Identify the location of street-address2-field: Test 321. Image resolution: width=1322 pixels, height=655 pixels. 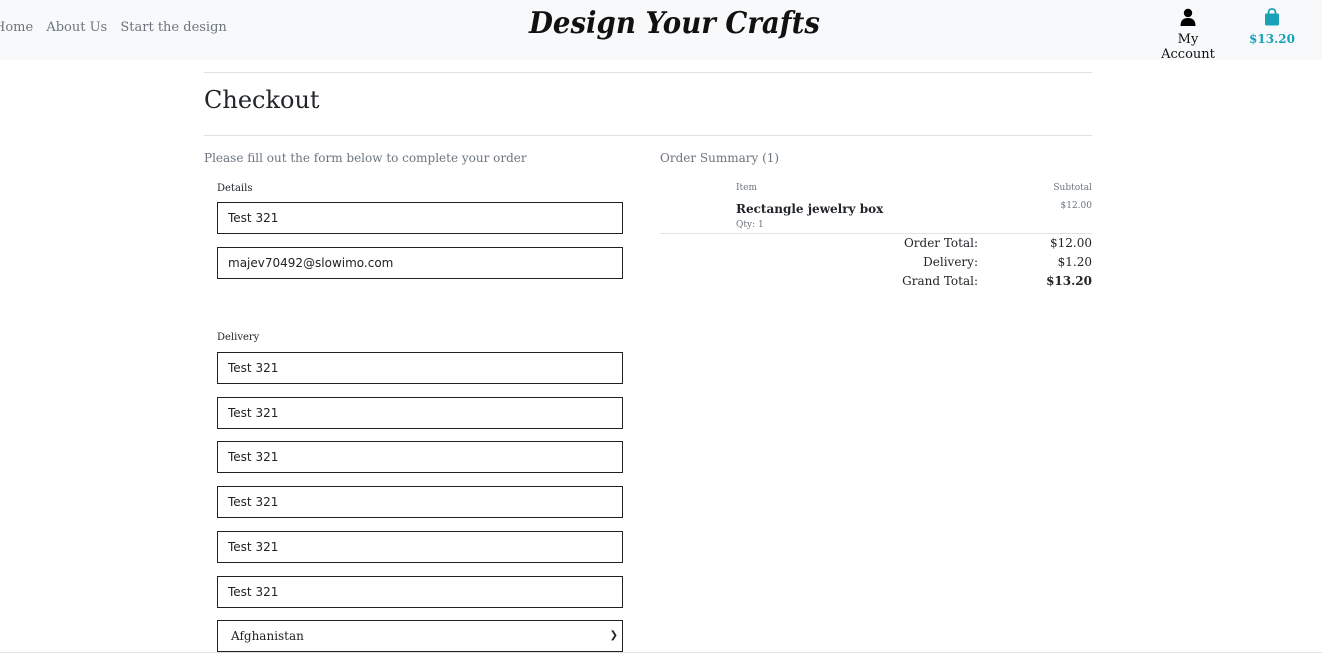
(420, 457).